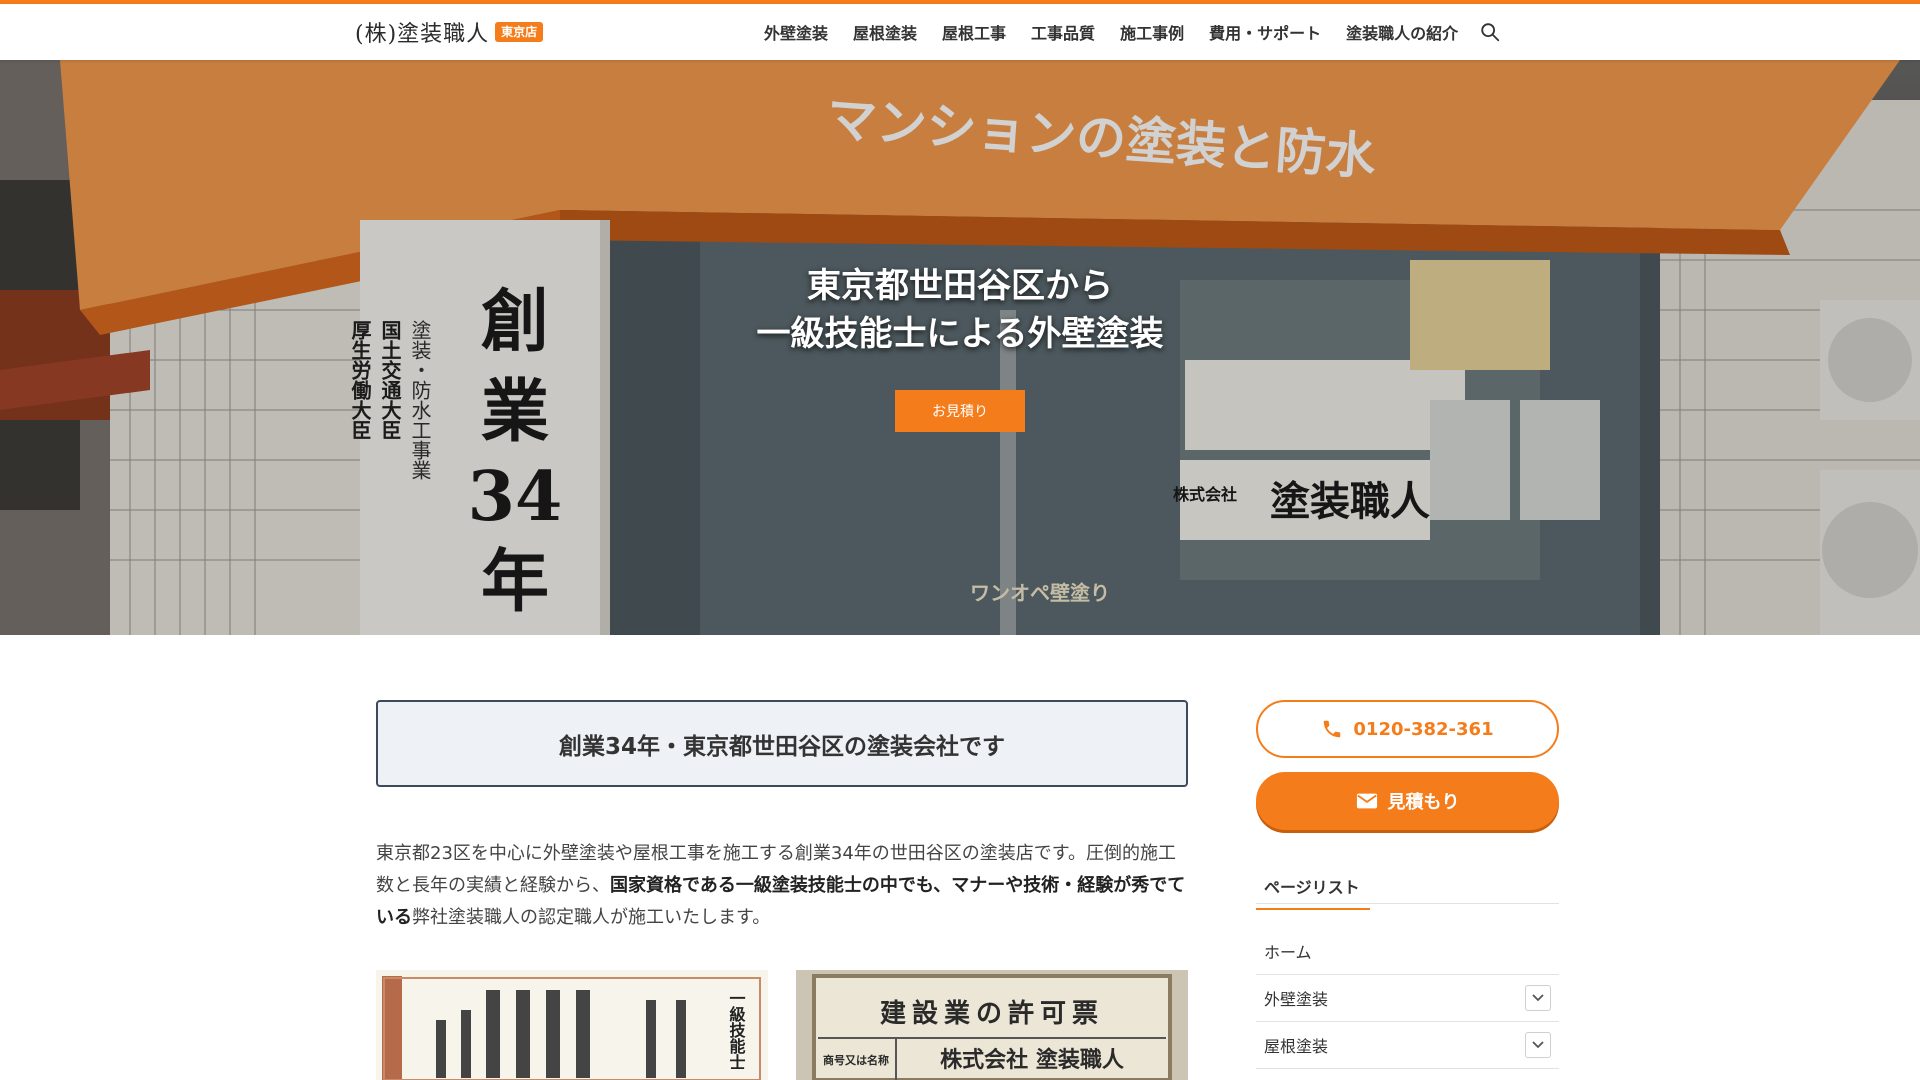 Image resolution: width=1920 pixels, height=1080 pixels. Describe the element at coordinates (1407, 951) in the screenshot. I see `page-item-home: ホーム` at that location.